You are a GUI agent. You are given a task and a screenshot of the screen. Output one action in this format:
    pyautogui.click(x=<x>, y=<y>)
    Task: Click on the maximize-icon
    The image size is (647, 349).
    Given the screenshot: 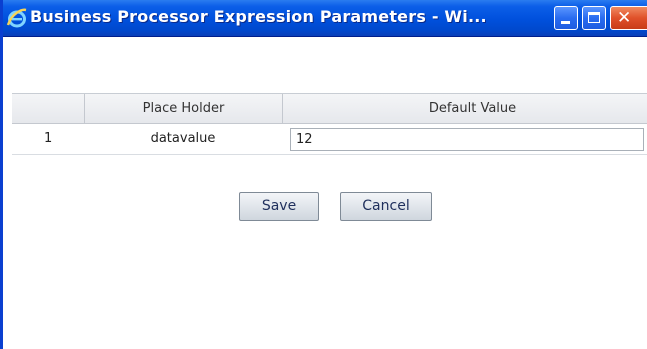 What is the action you would take?
    pyautogui.click(x=594, y=17)
    